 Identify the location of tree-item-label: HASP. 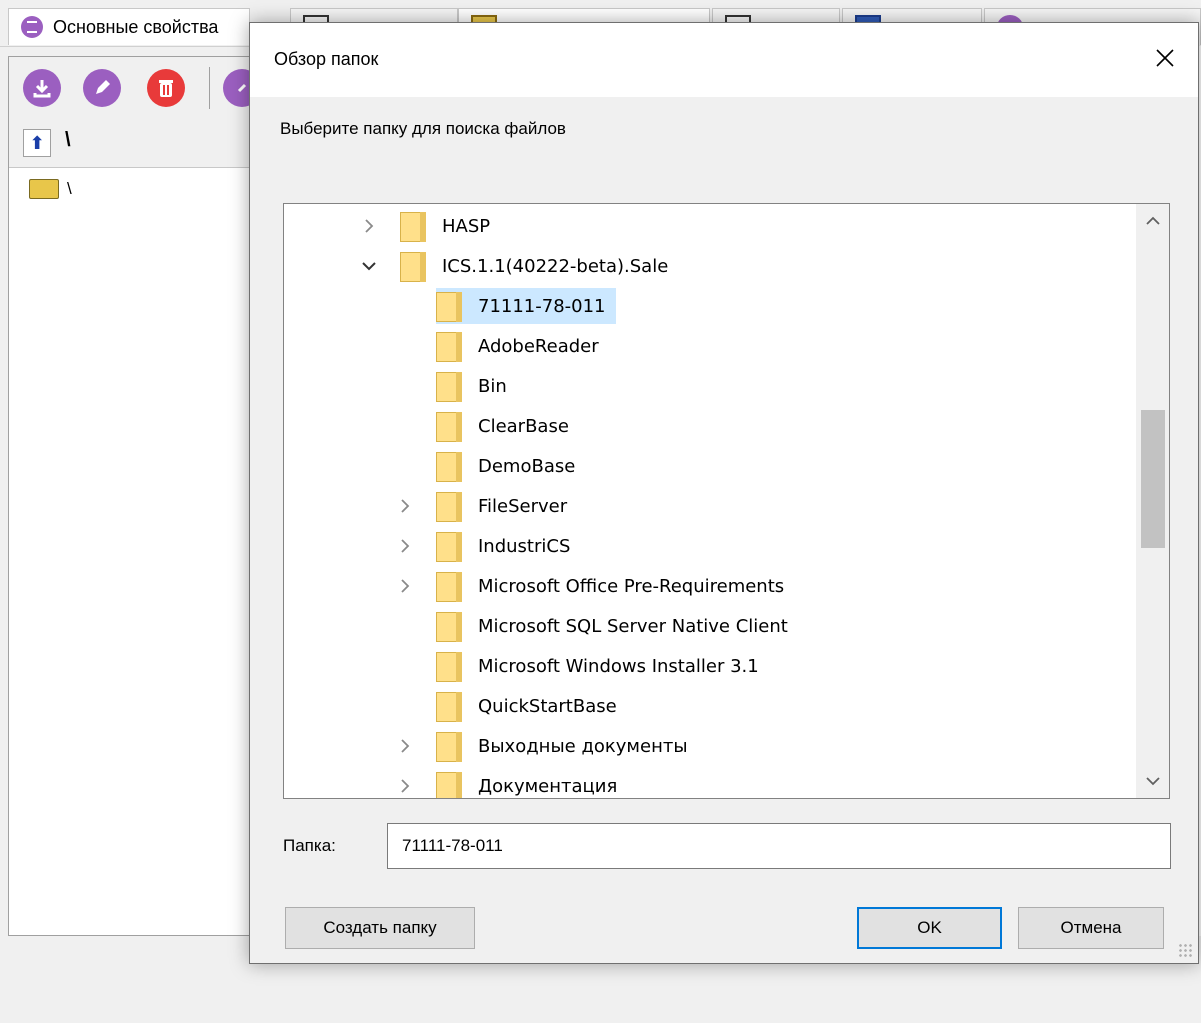
(466, 226).